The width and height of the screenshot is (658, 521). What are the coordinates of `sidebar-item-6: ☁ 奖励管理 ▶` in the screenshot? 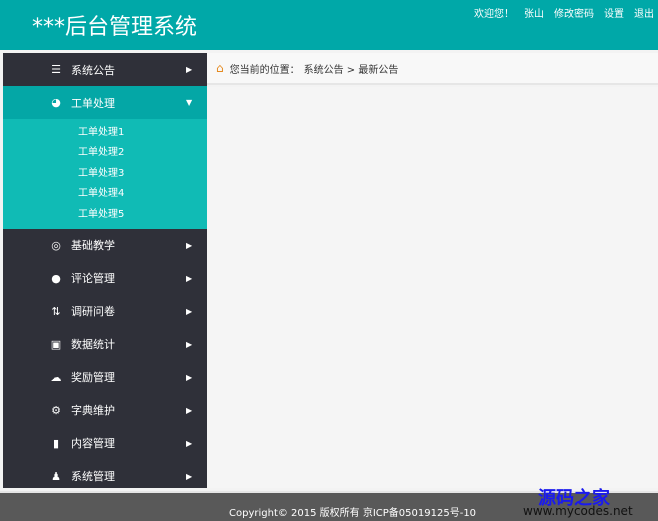 It's located at (105, 377).